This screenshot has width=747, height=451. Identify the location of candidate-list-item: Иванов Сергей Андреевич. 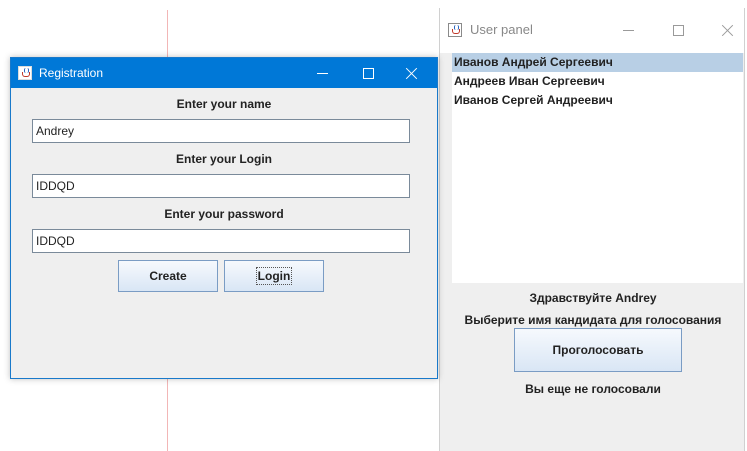
(597, 100).